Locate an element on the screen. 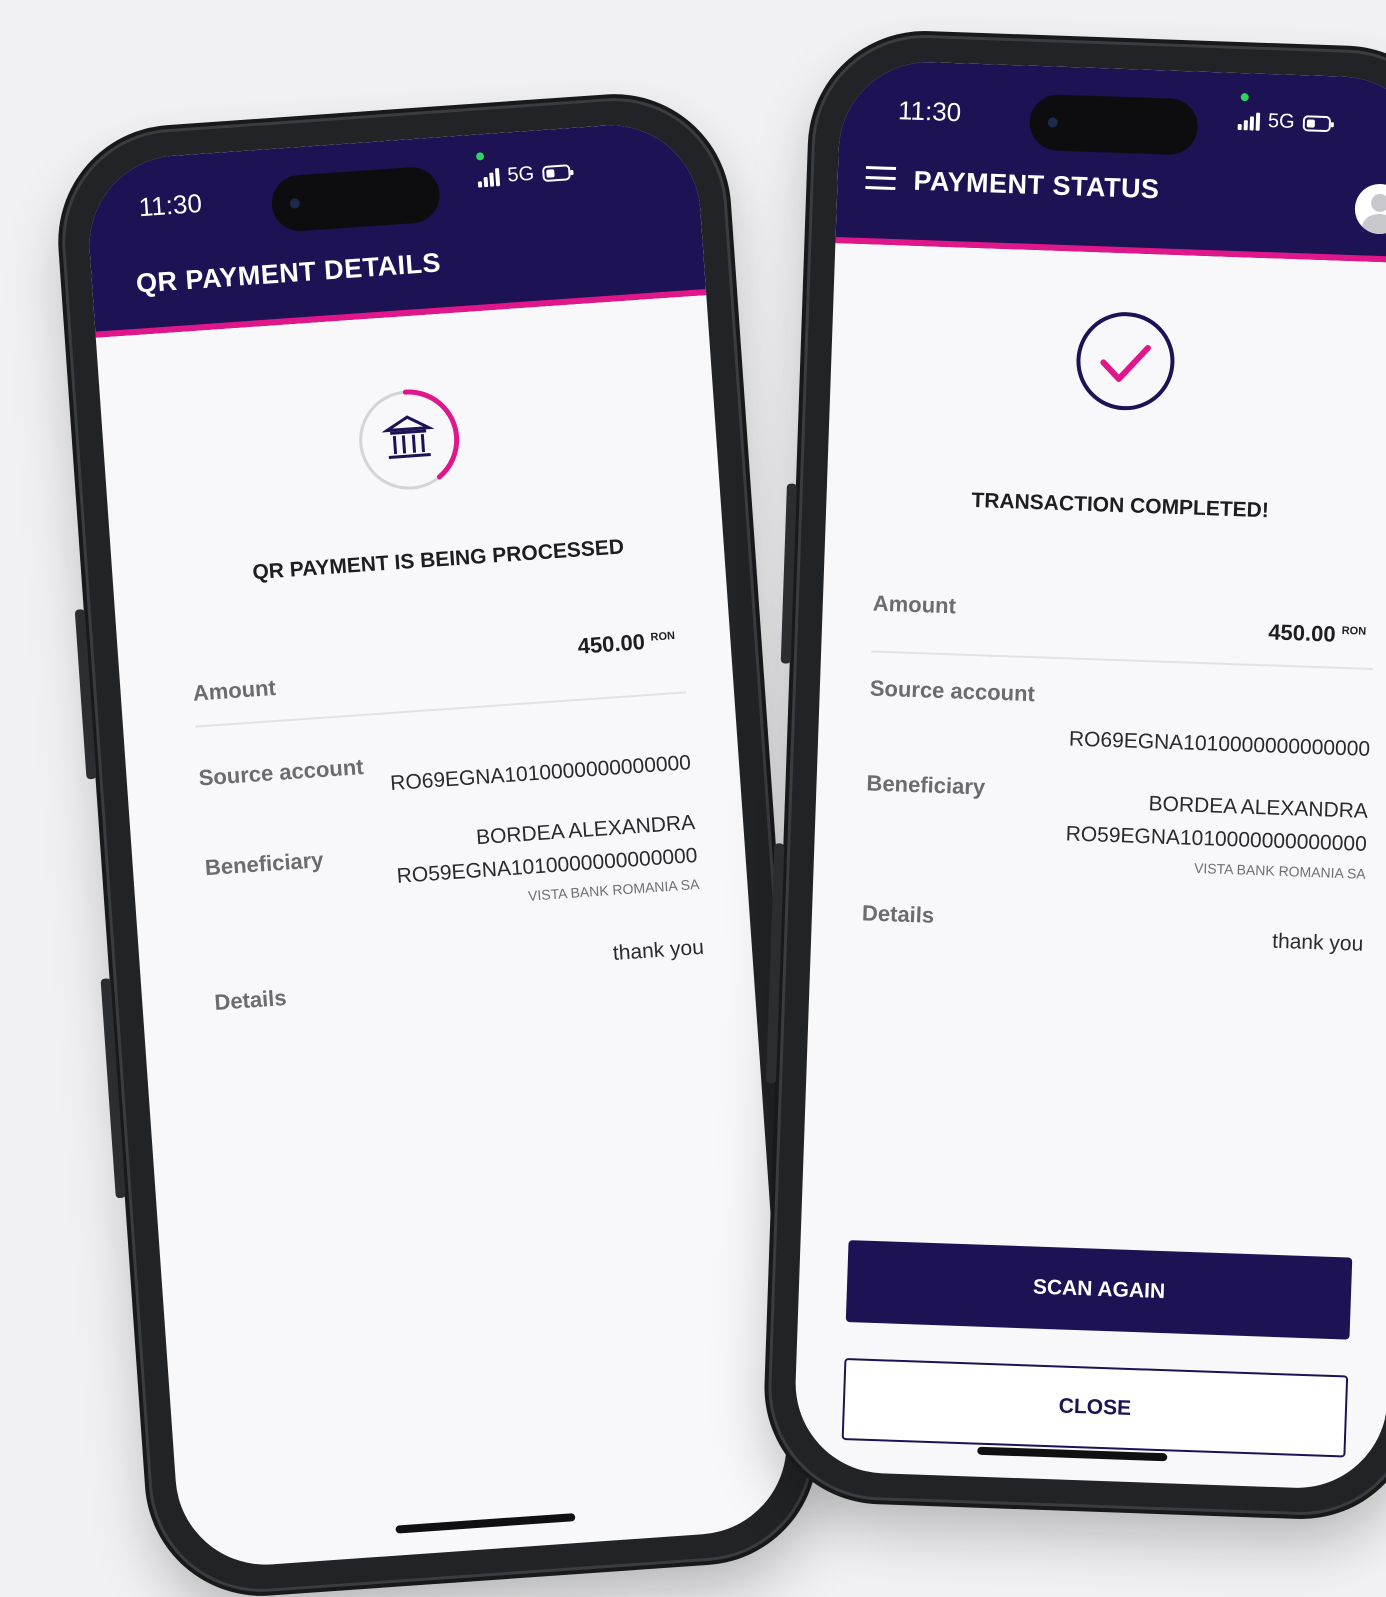 The height and width of the screenshot is (1597, 1386). divider is located at coordinates (1122, 660).